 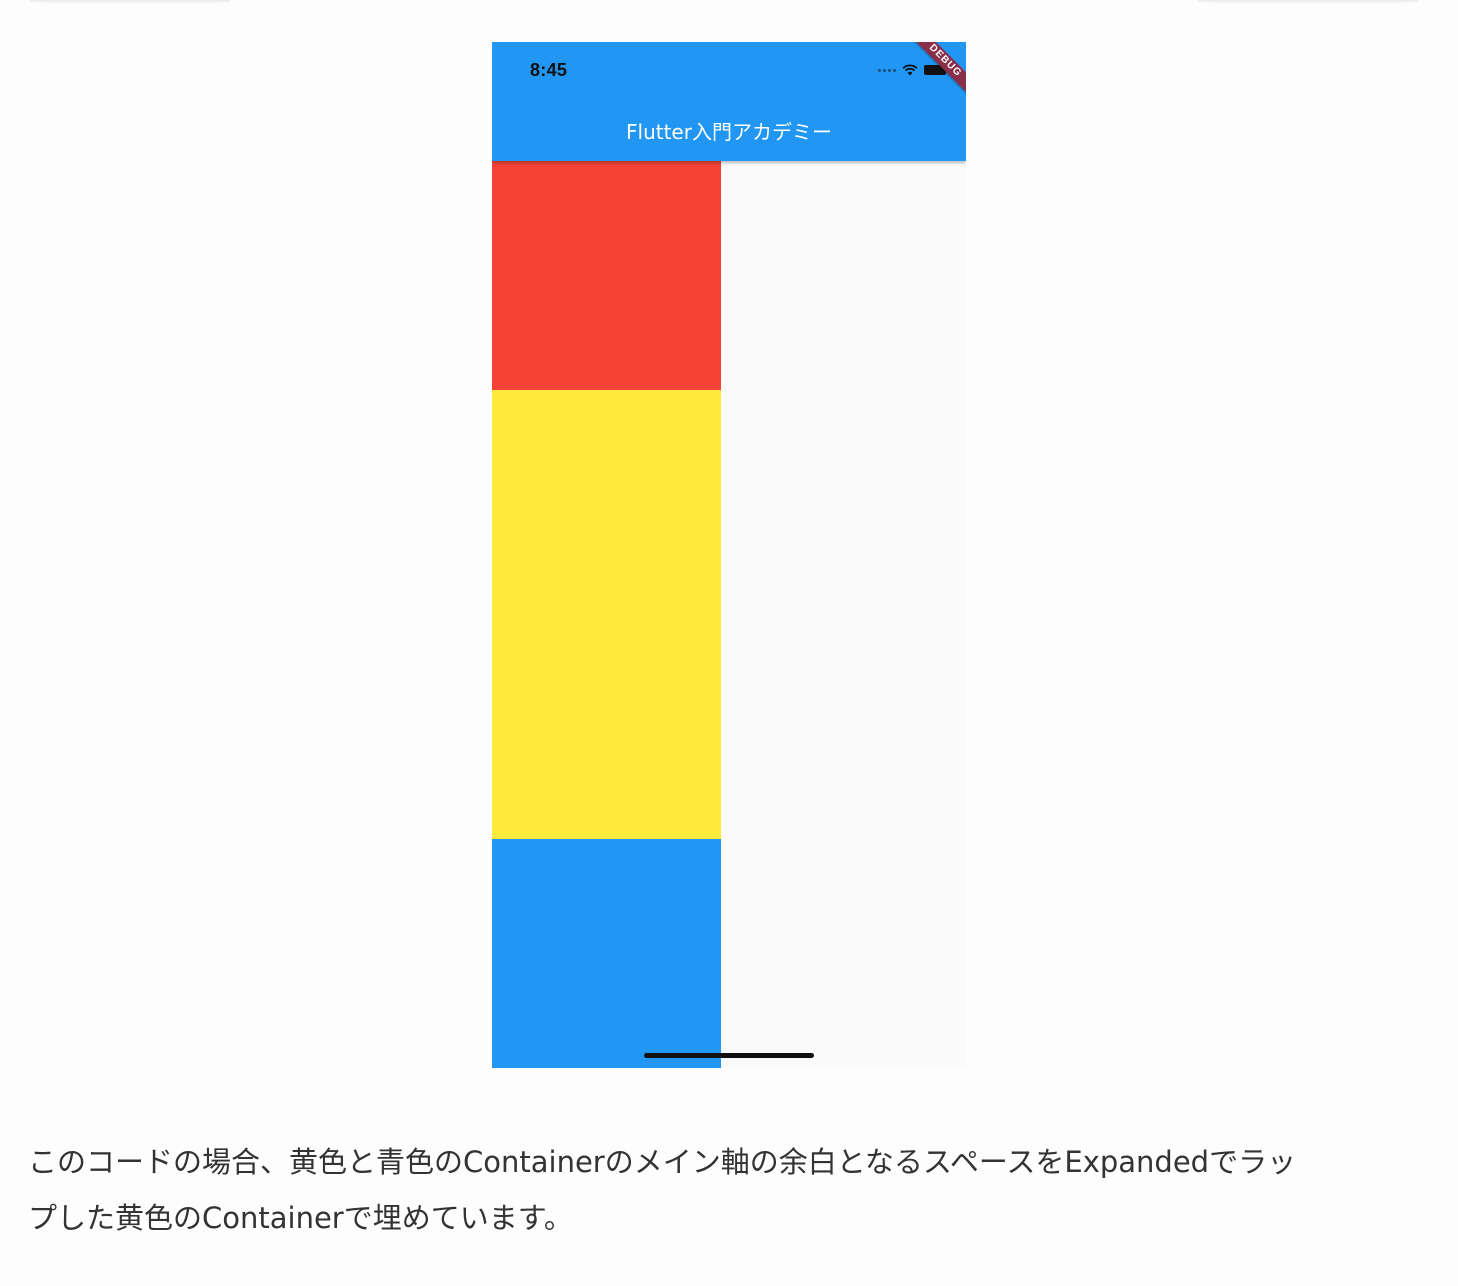 I want to click on status-icons, so click(x=913, y=70).